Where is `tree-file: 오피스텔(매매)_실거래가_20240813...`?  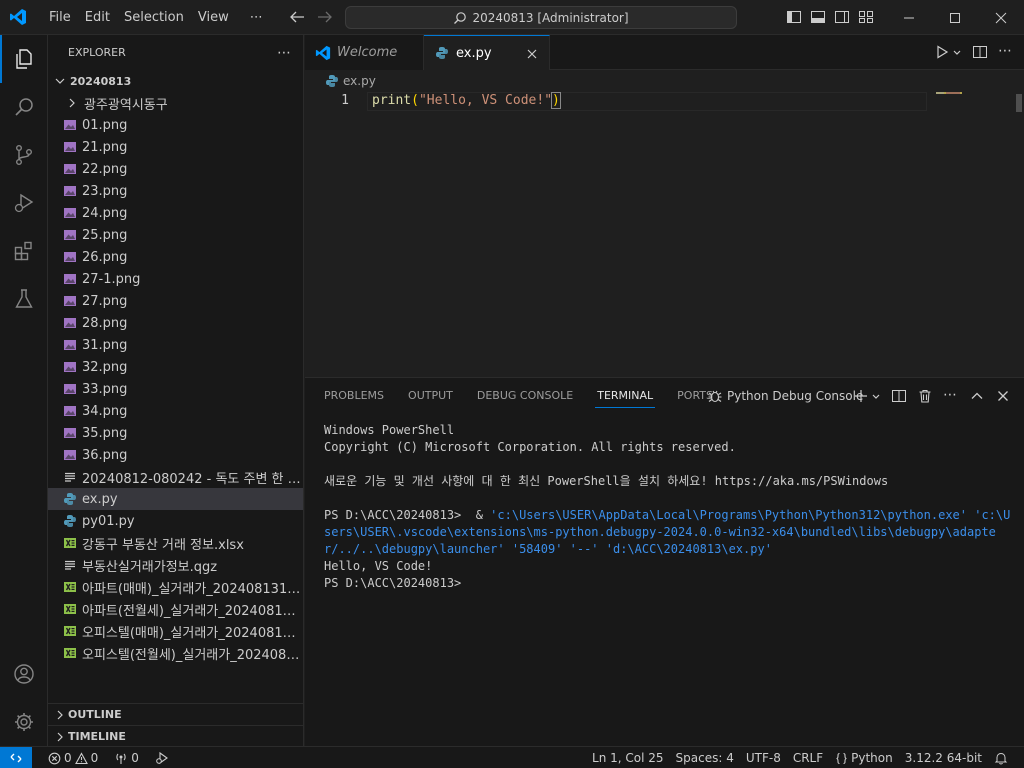 tree-file: 오피스텔(매매)_실거래가_20240813... is located at coordinates (175, 631).